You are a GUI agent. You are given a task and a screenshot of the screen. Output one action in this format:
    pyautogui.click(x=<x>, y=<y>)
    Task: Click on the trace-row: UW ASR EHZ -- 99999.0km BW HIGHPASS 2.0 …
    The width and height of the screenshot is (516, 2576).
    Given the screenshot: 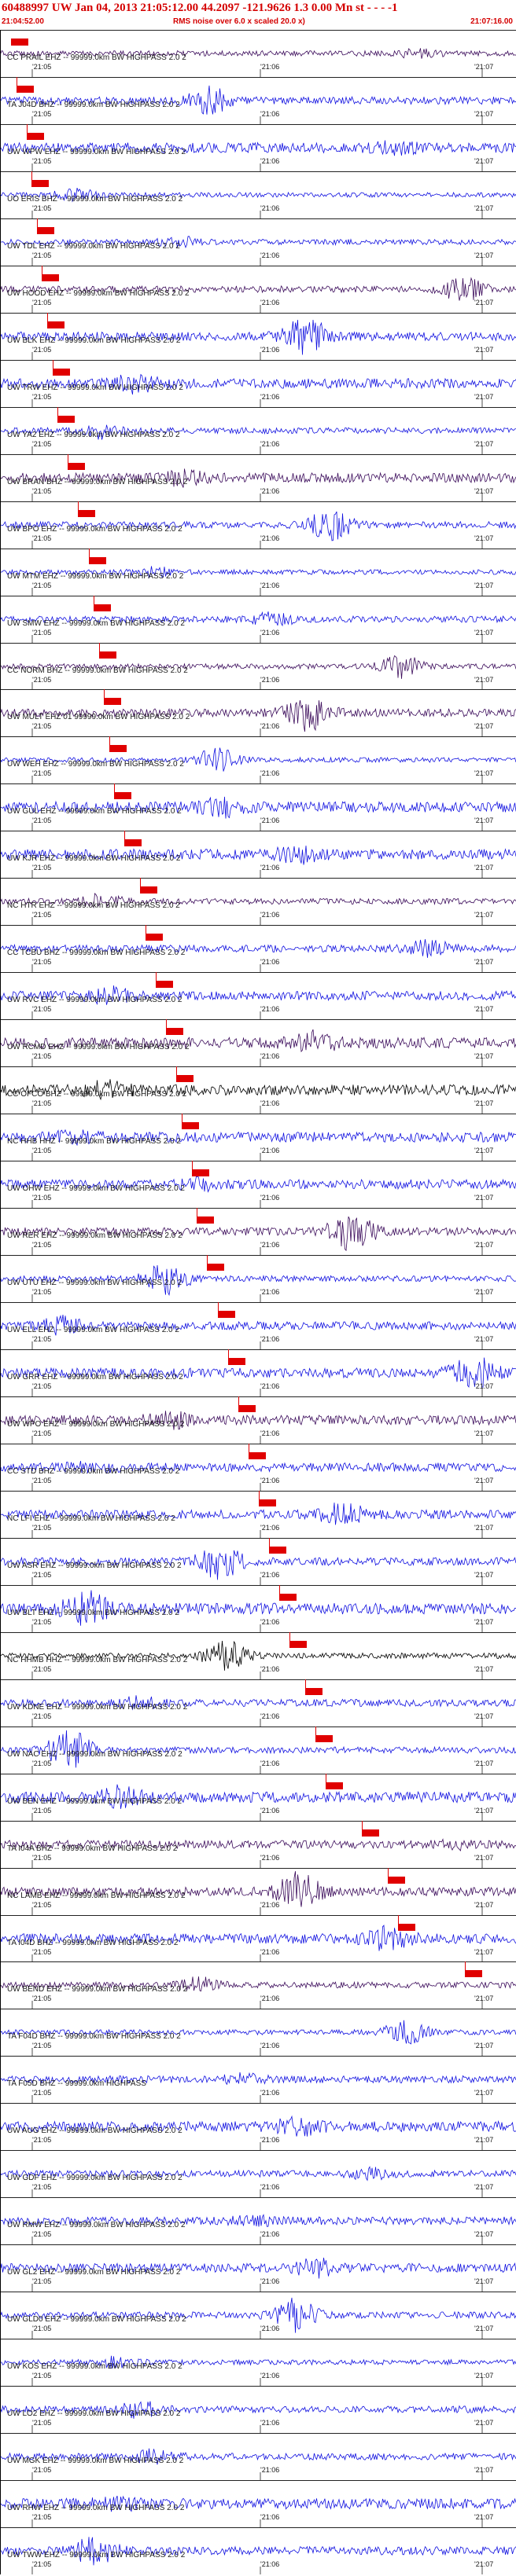 What is the action you would take?
    pyautogui.click(x=259, y=1561)
    